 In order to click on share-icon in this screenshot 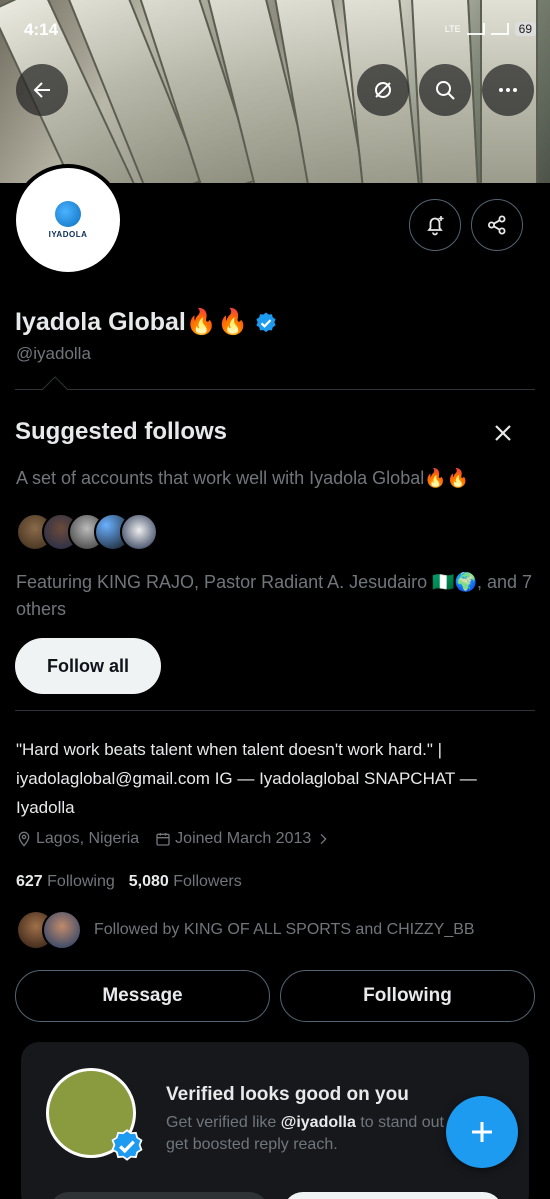, I will do `click(497, 225)`.